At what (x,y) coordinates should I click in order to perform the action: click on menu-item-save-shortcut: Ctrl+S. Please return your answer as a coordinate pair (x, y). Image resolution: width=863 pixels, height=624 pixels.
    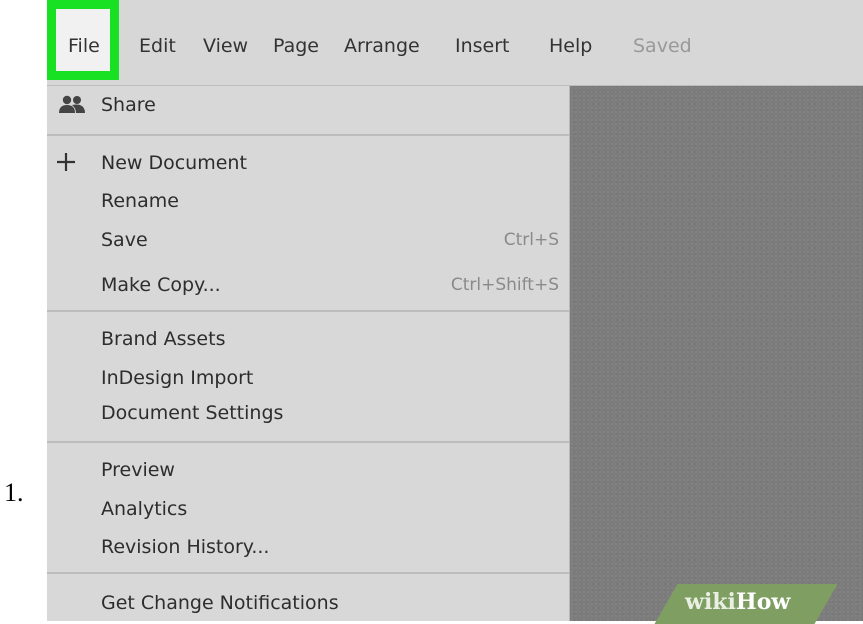
    Looking at the image, I should click on (531, 240).